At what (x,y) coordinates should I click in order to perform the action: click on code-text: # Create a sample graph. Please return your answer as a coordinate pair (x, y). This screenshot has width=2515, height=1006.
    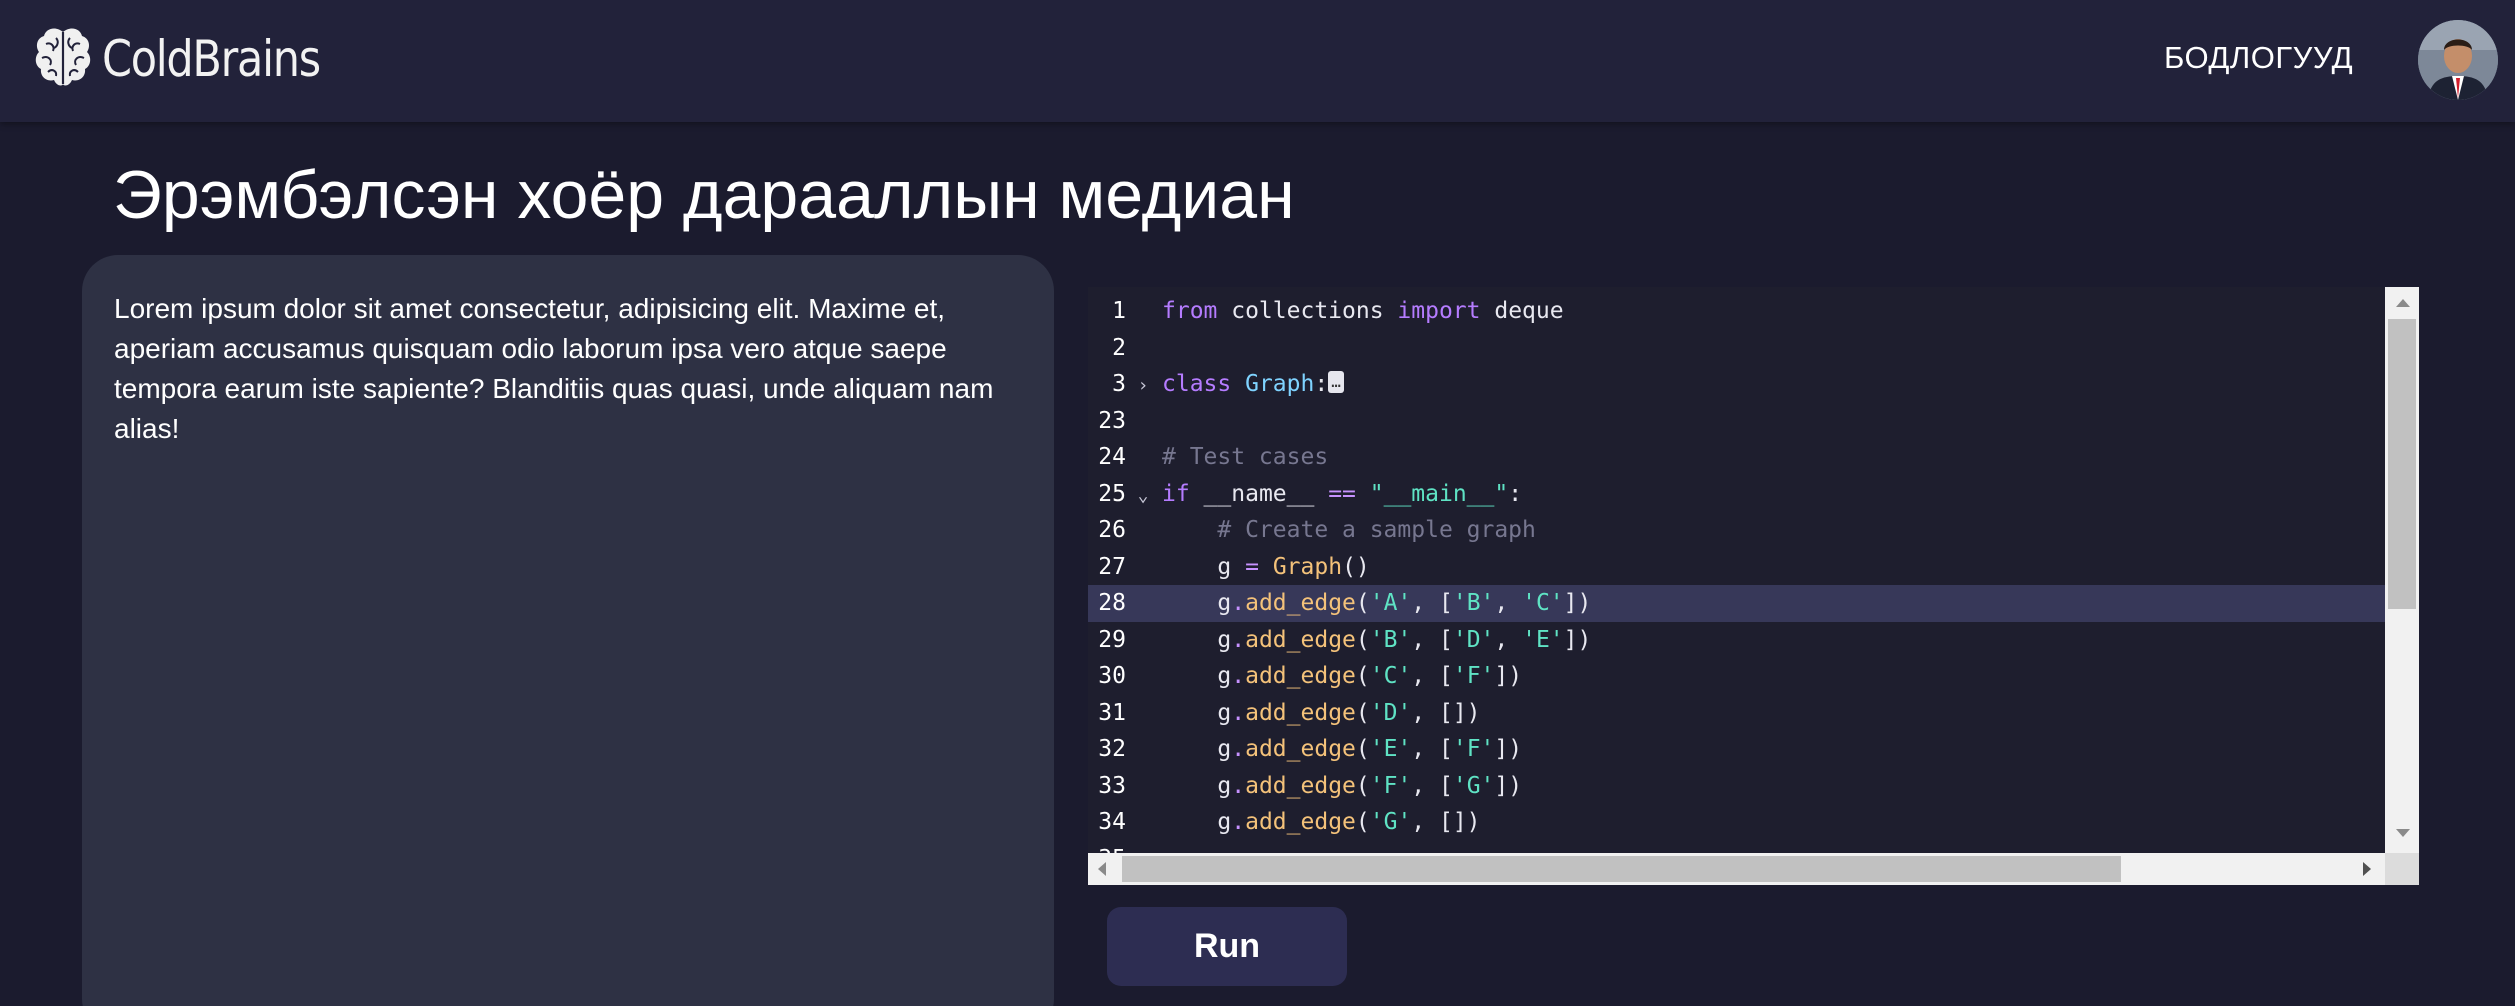
    Looking at the image, I should click on (1349, 530).